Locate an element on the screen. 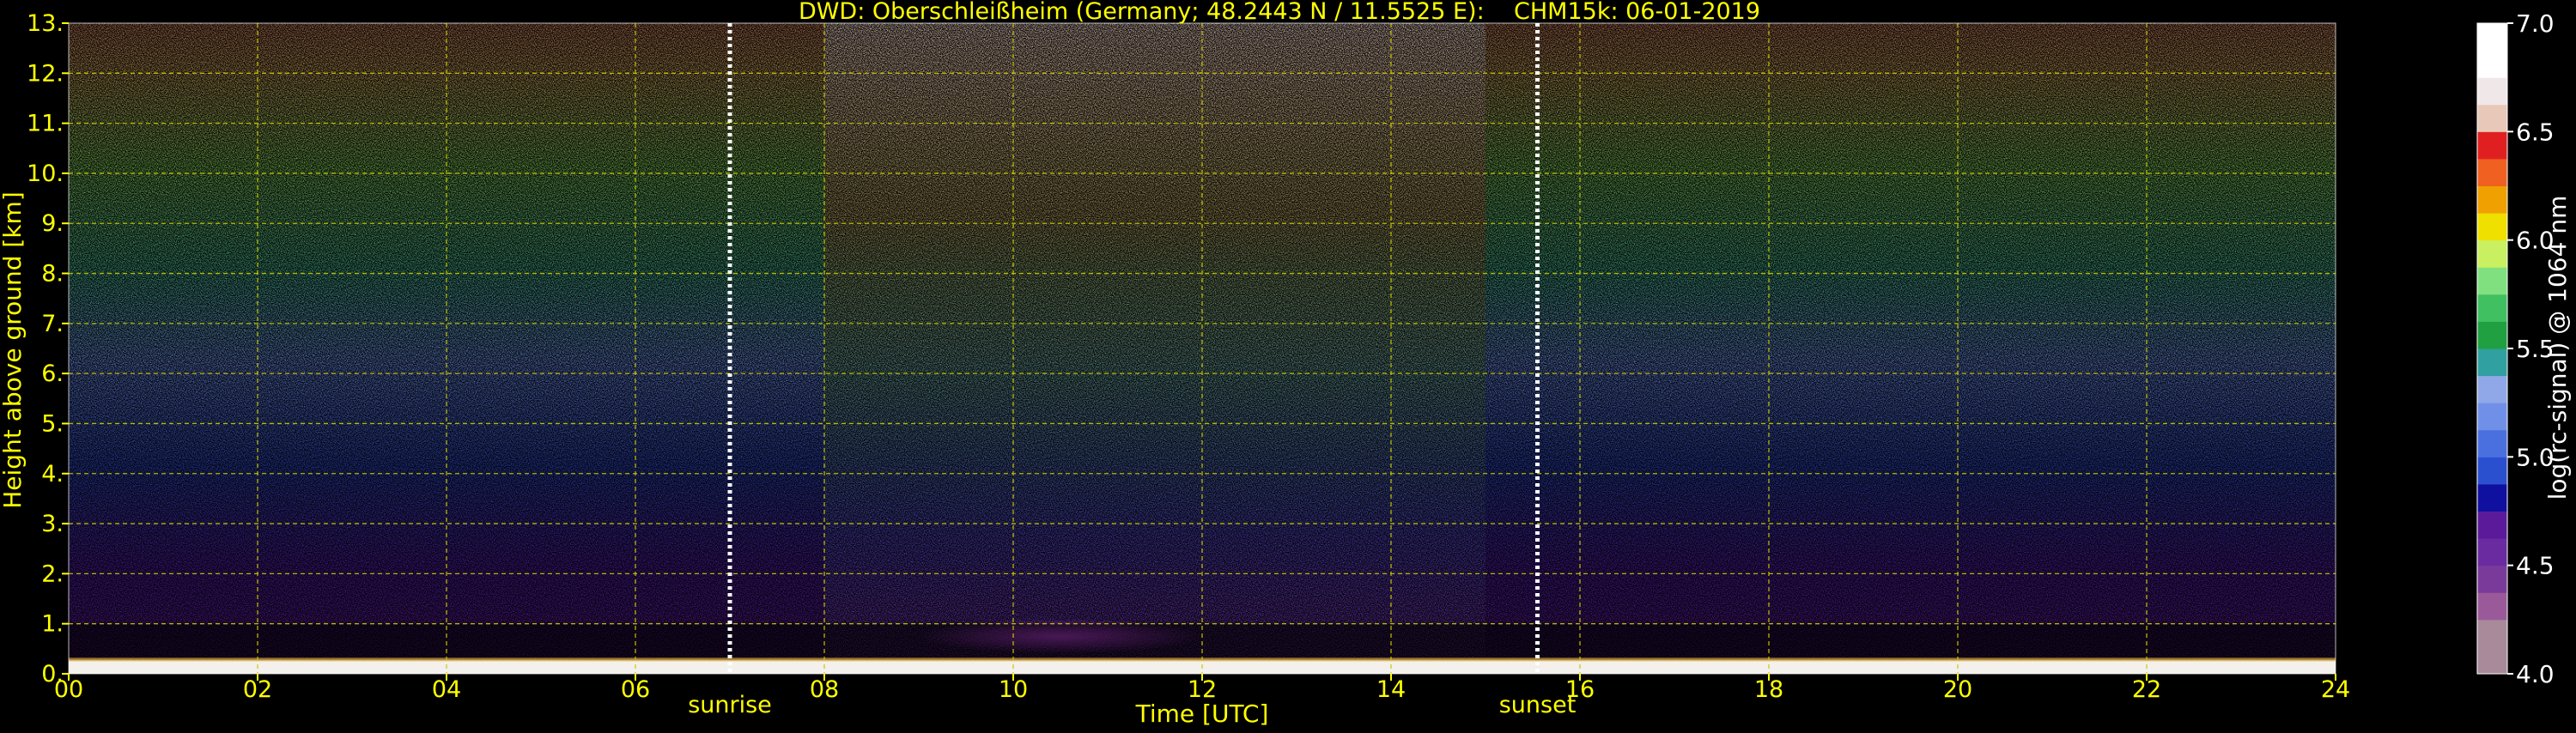  y-axis-label: Height above ground [km] is located at coordinates (13, 350).